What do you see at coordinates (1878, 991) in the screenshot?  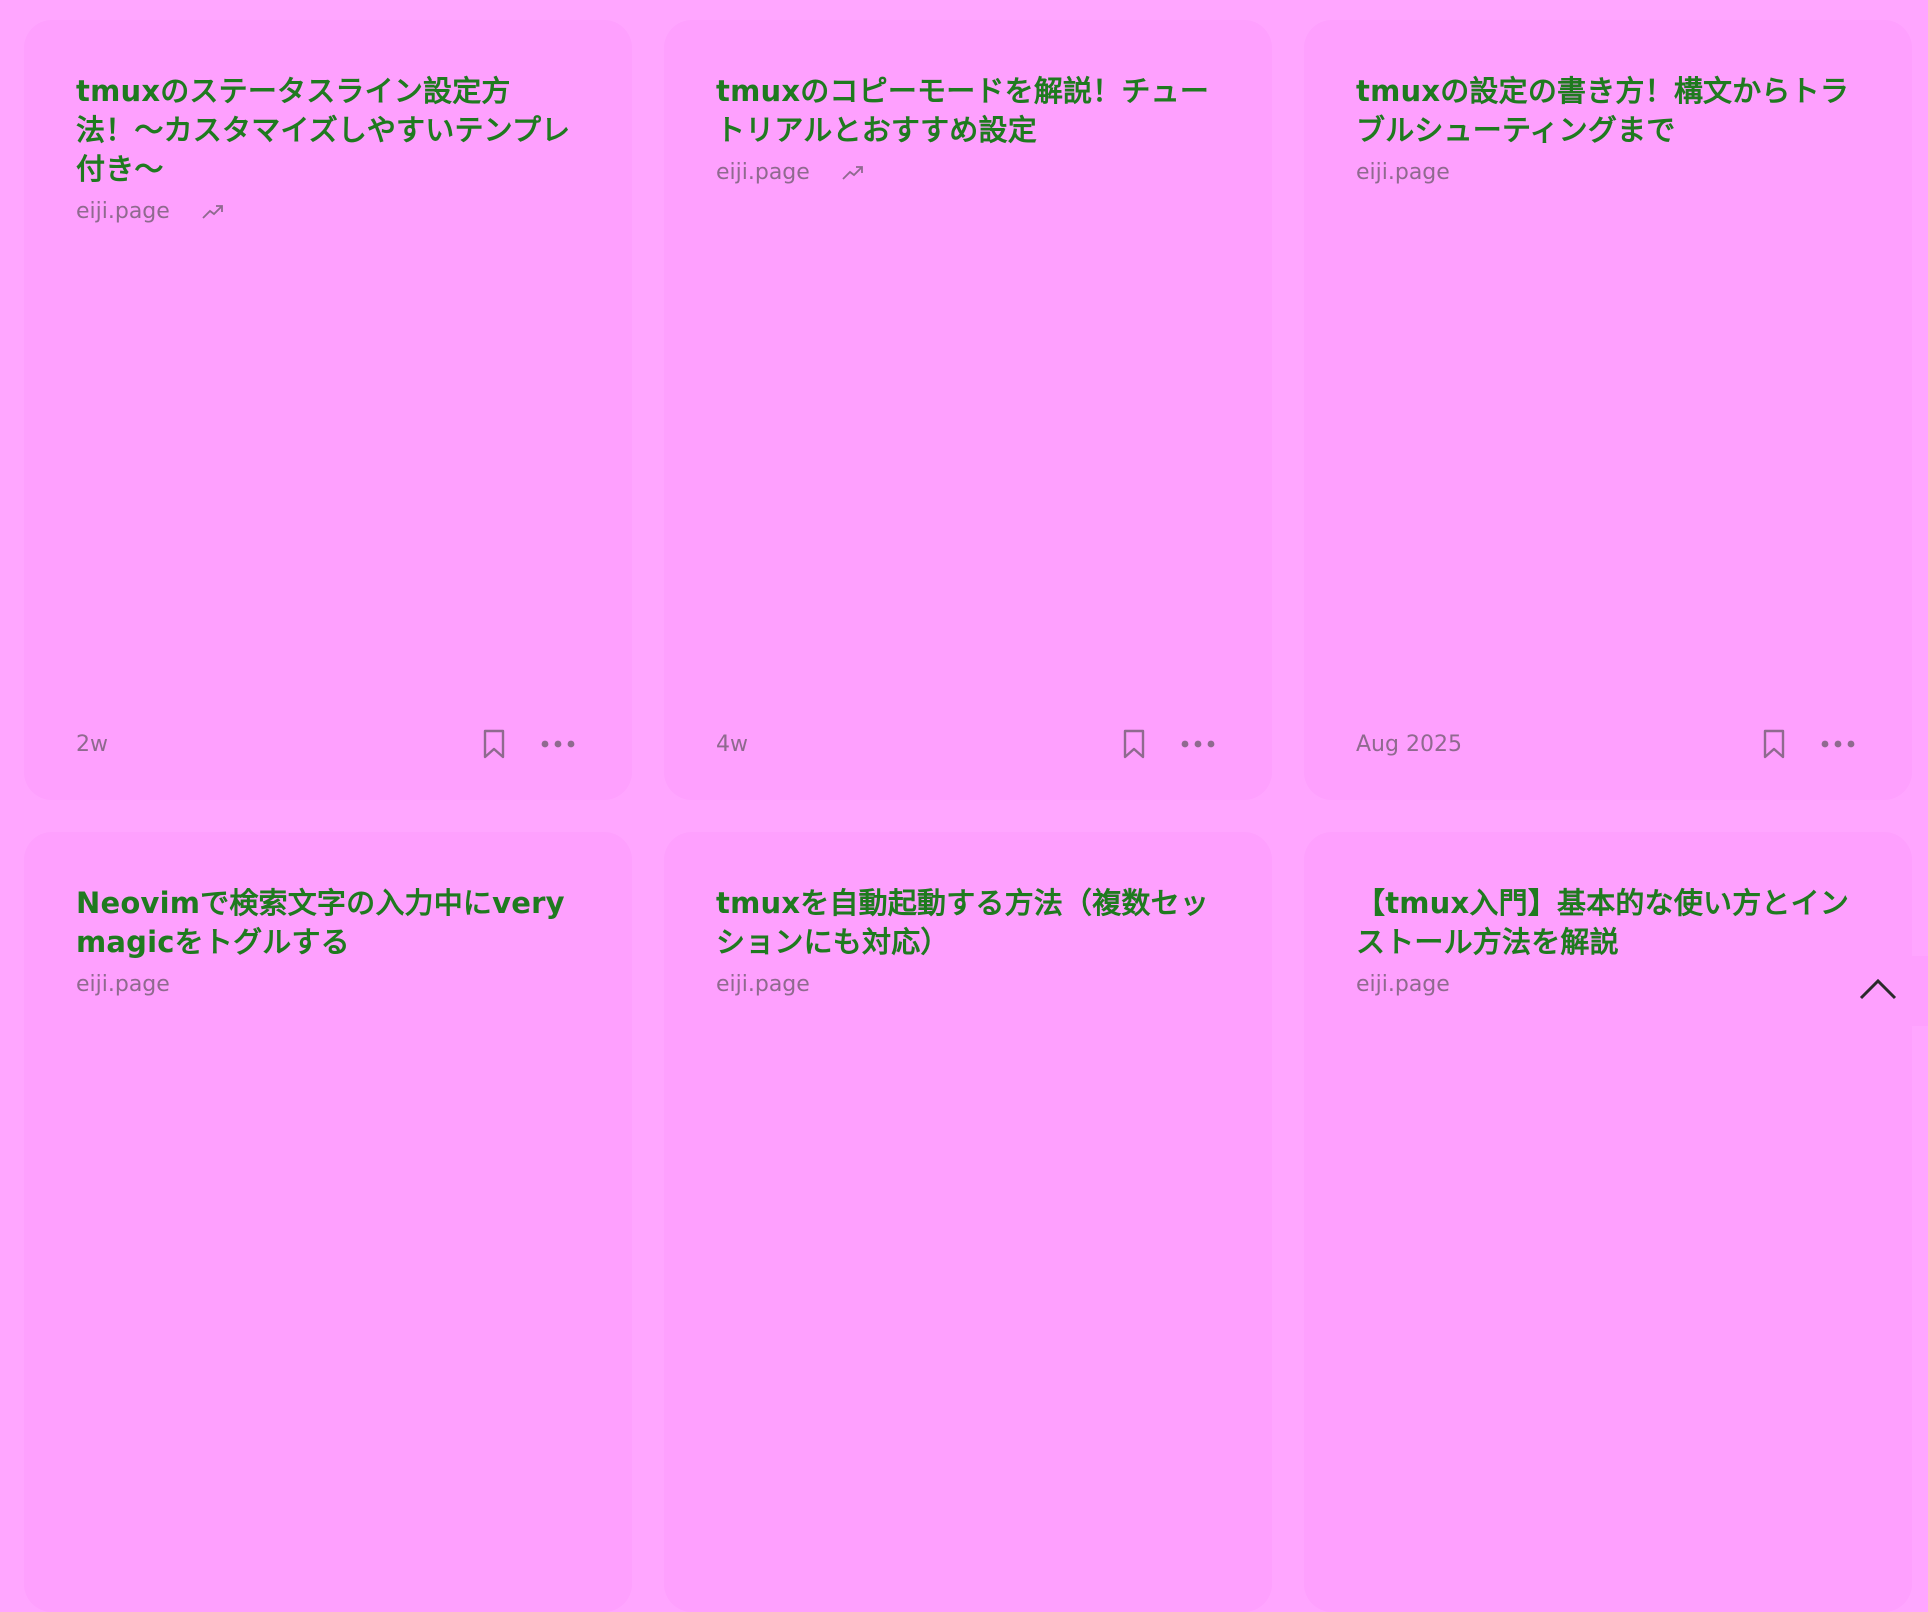 I see `chevron-up-icon` at bounding box center [1878, 991].